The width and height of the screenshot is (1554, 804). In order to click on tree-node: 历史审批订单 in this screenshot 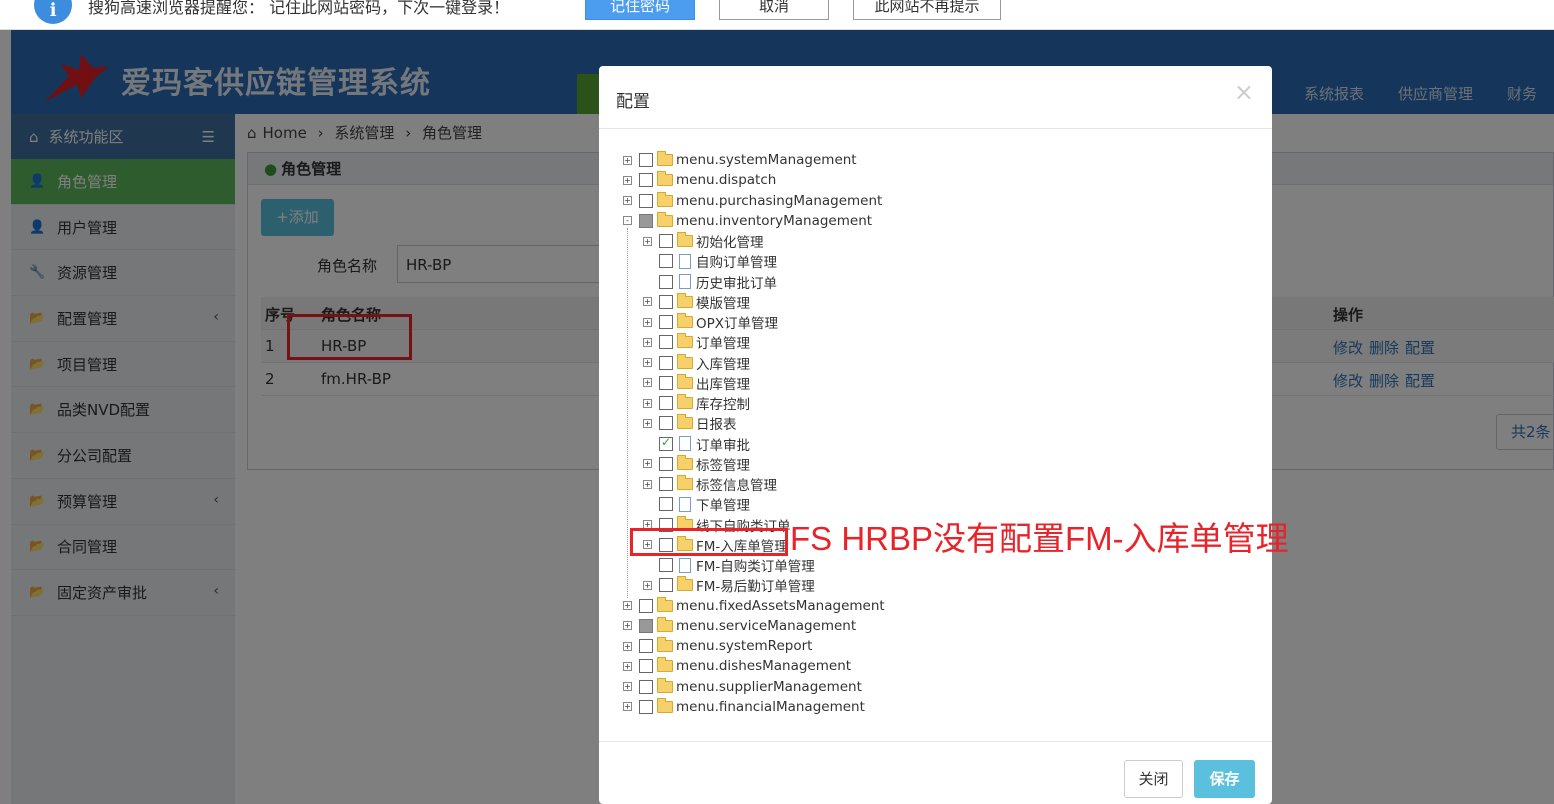, I will do `click(754, 282)`.